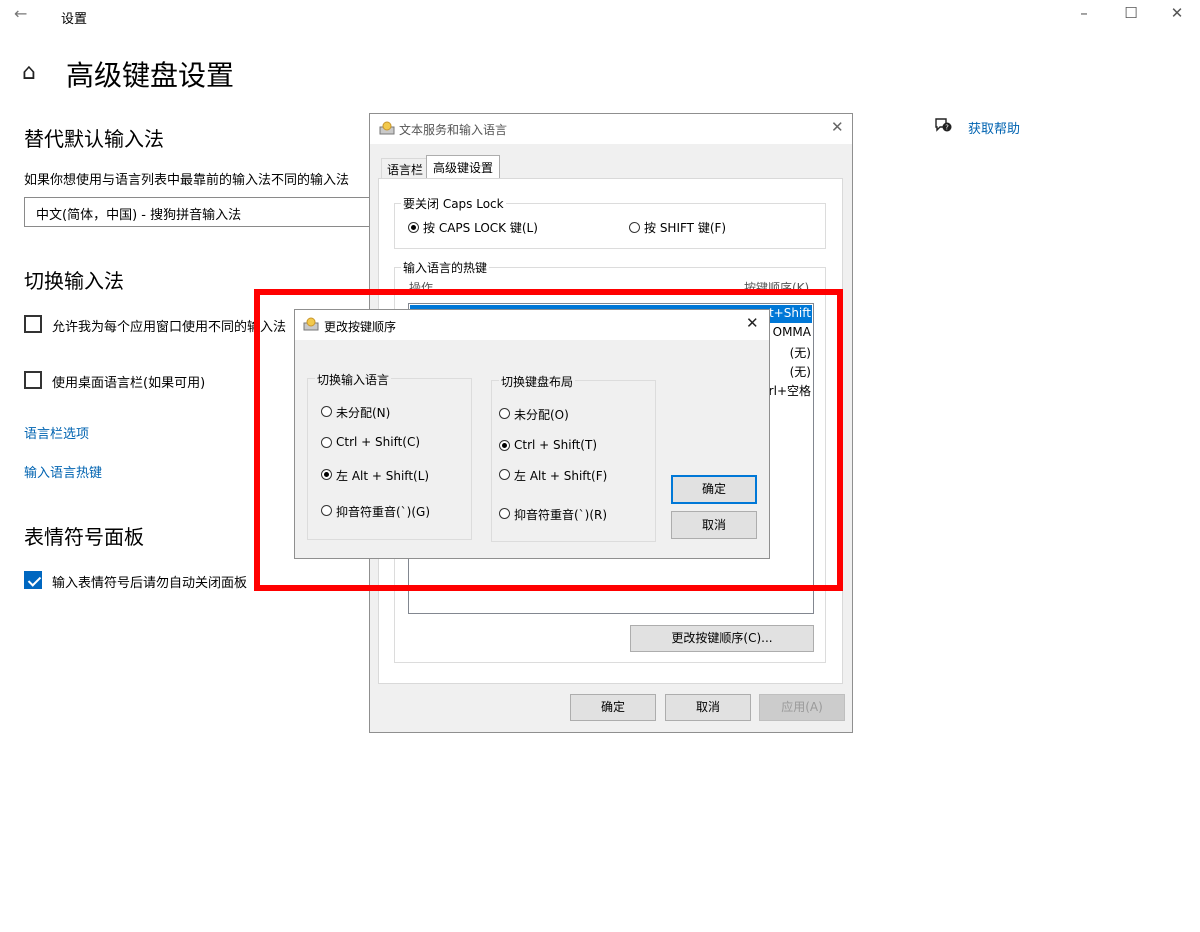 This screenshot has height=932, width=1200. What do you see at coordinates (413, 227) in the screenshot?
I see `caps-lock-key-radio` at bounding box center [413, 227].